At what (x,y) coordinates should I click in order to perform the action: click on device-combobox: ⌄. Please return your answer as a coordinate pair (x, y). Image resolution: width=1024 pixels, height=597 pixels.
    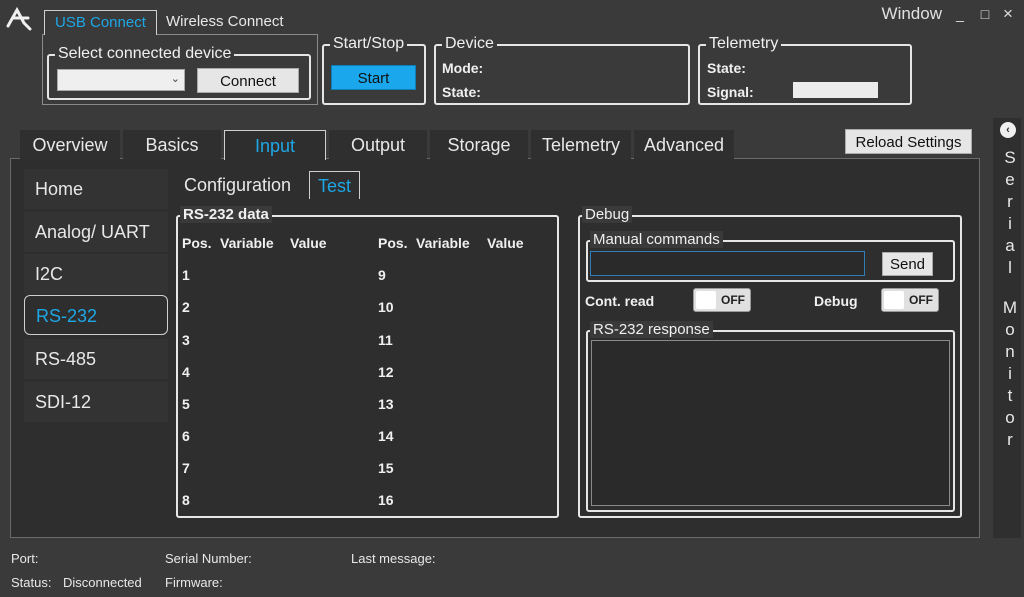
    Looking at the image, I should click on (121, 80).